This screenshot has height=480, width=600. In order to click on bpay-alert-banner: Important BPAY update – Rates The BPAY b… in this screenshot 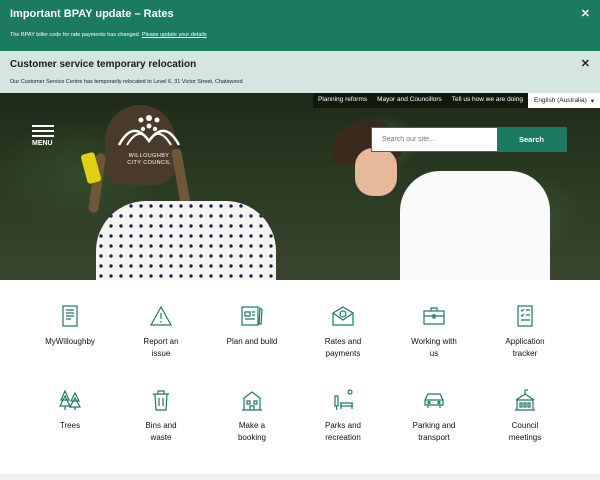, I will do `click(300, 25)`.